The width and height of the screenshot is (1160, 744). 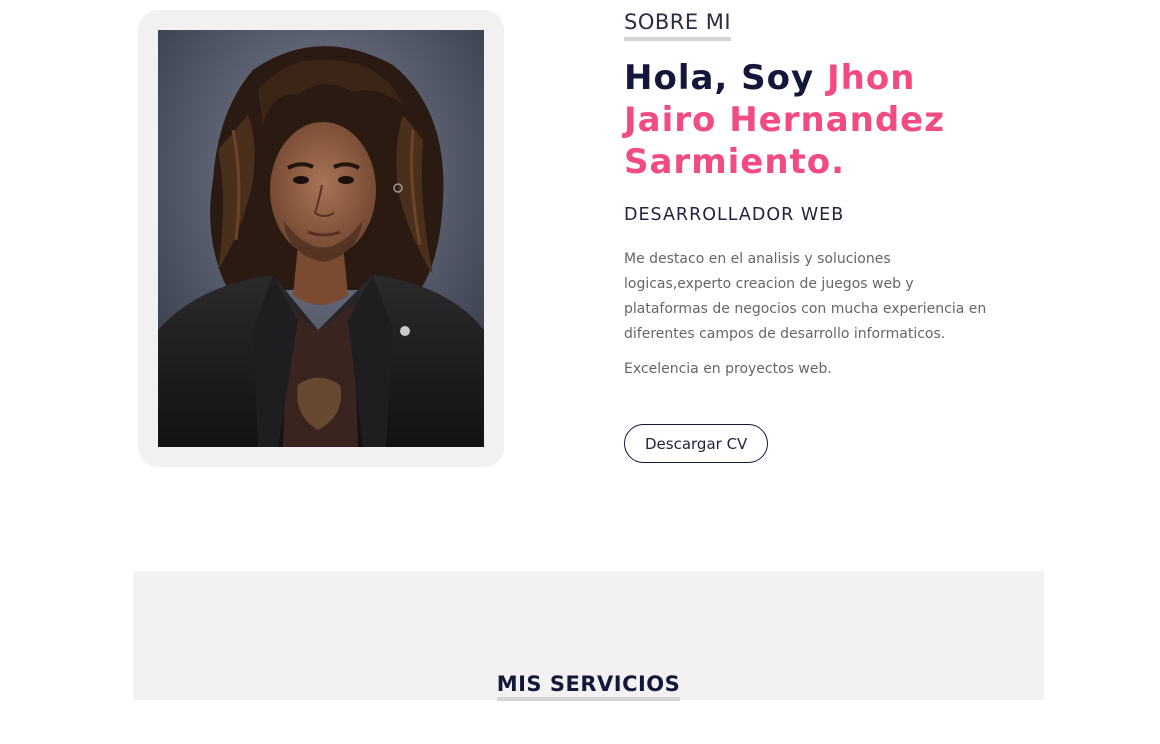 I want to click on about-tagline: Excelencia en proyectos web., so click(x=728, y=369).